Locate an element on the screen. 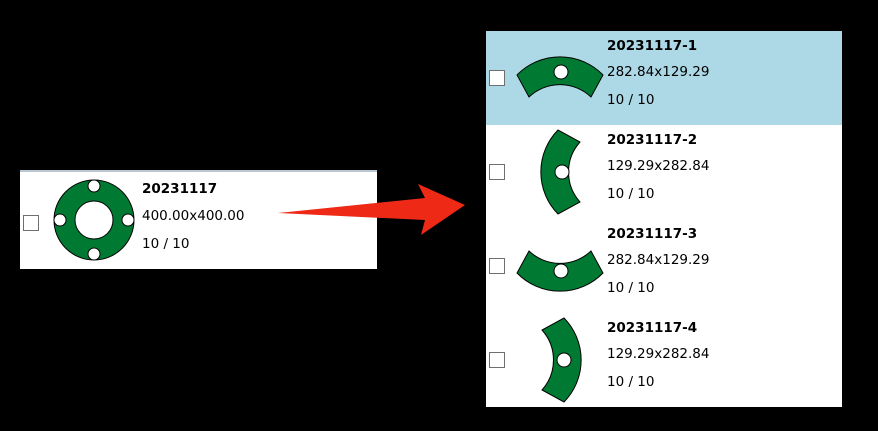 The width and height of the screenshot is (878, 431). ring-flange-icon is located at coordinates (94, 220).